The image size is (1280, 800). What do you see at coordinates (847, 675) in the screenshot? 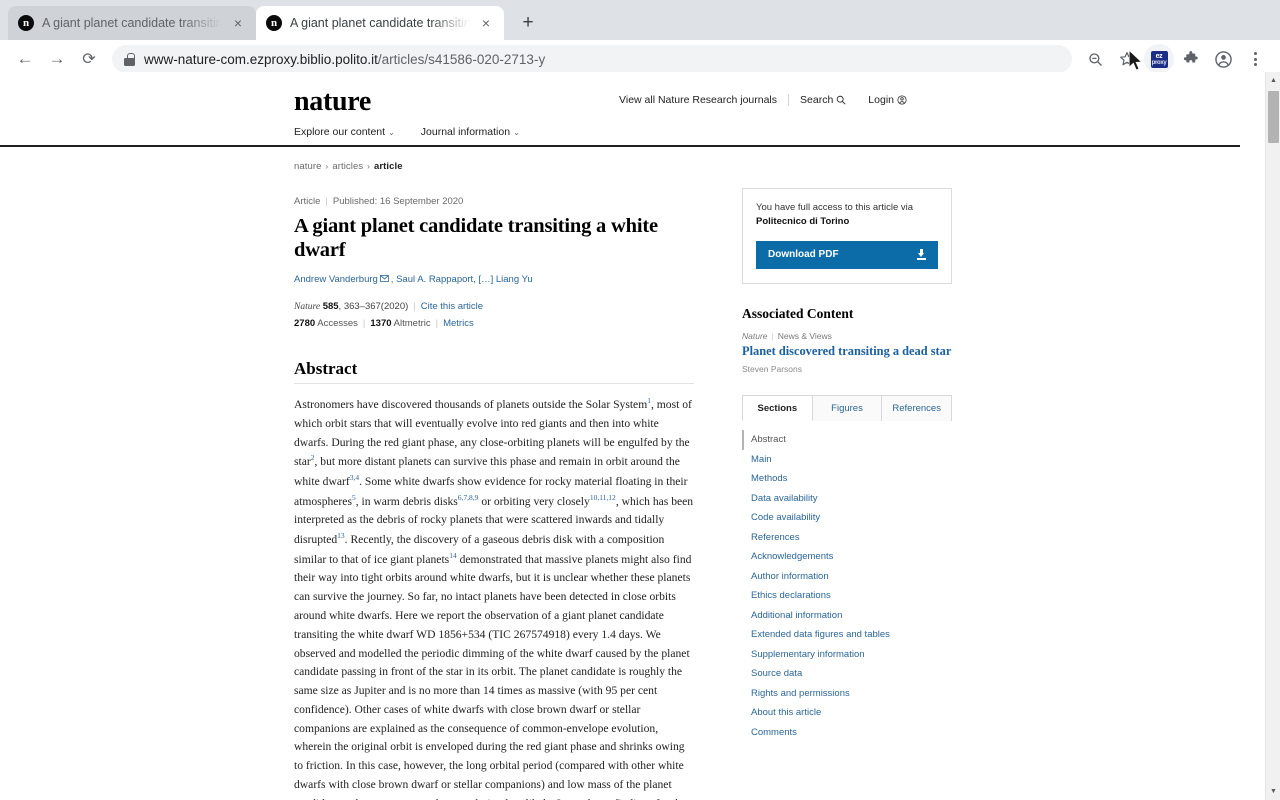
I see `section-link-source-data: Source data` at bounding box center [847, 675].